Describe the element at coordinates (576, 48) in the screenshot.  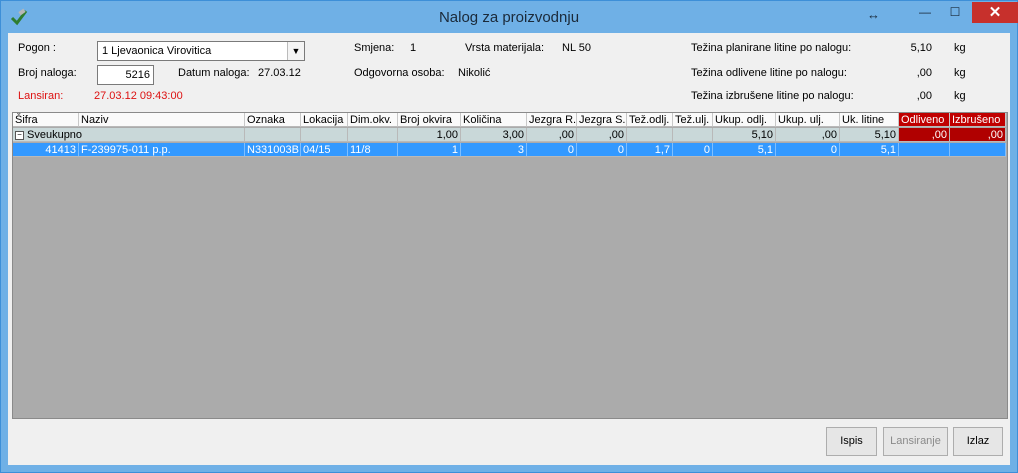
I see `vrsta-materijala-value: NL 50` at that location.